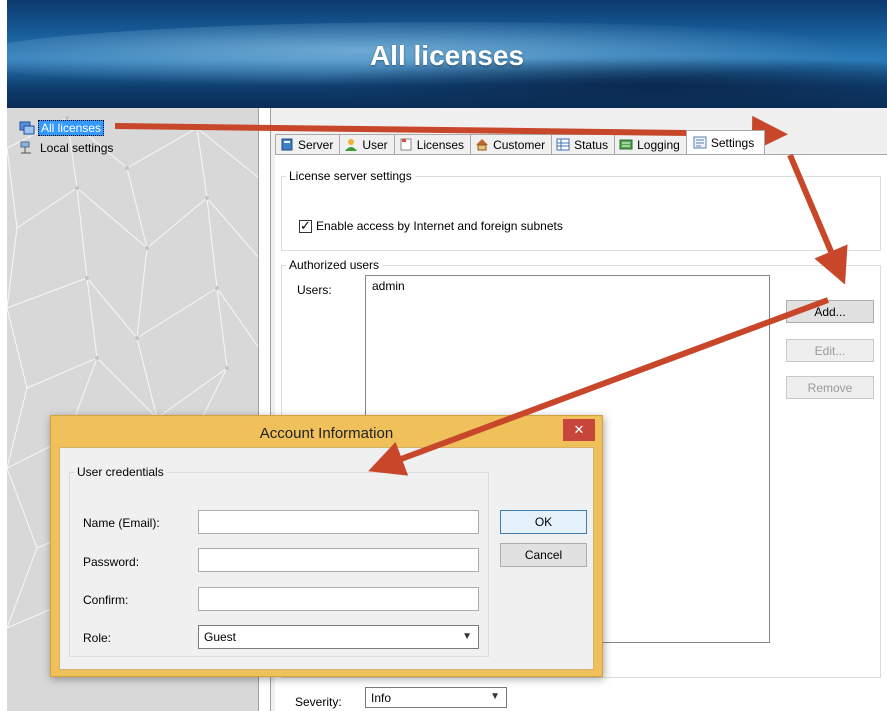  I want to click on severity-label: Severity:, so click(318, 702).